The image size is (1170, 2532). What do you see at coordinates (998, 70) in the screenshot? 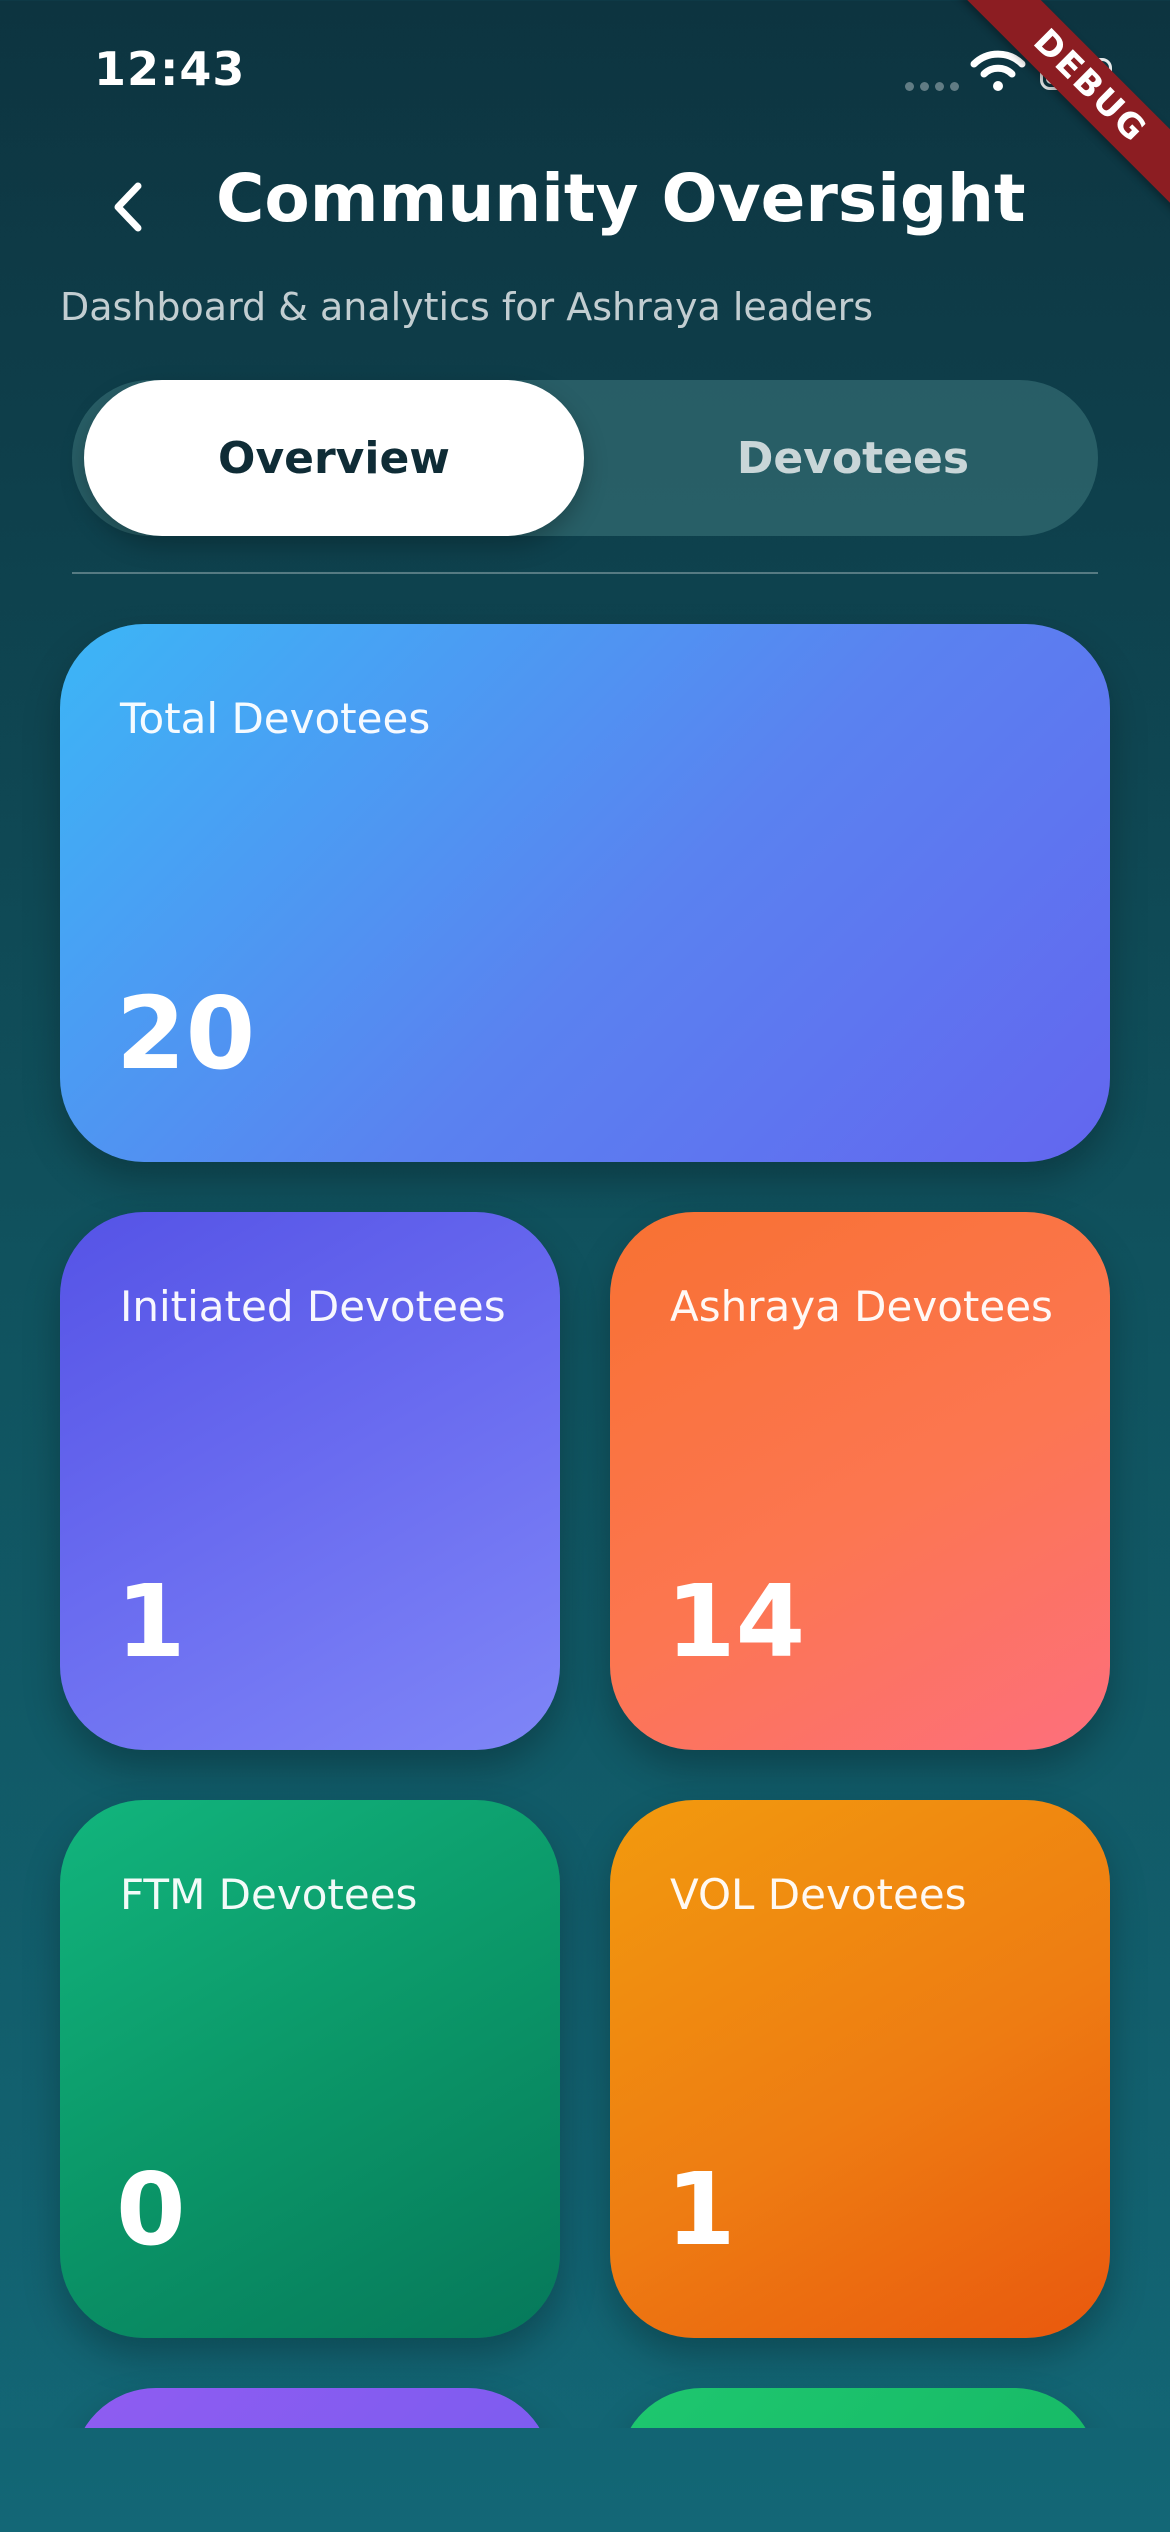
I see `wifi-icon` at bounding box center [998, 70].